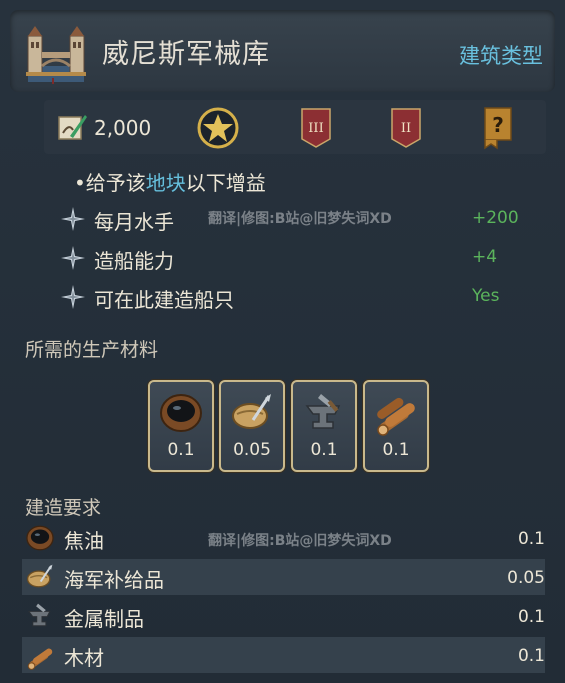 The width and height of the screenshot is (565, 683). What do you see at coordinates (56, 55) in the screenshot?
I see `venetian-arsenal-building-icon` at bounding box center [56, 55].